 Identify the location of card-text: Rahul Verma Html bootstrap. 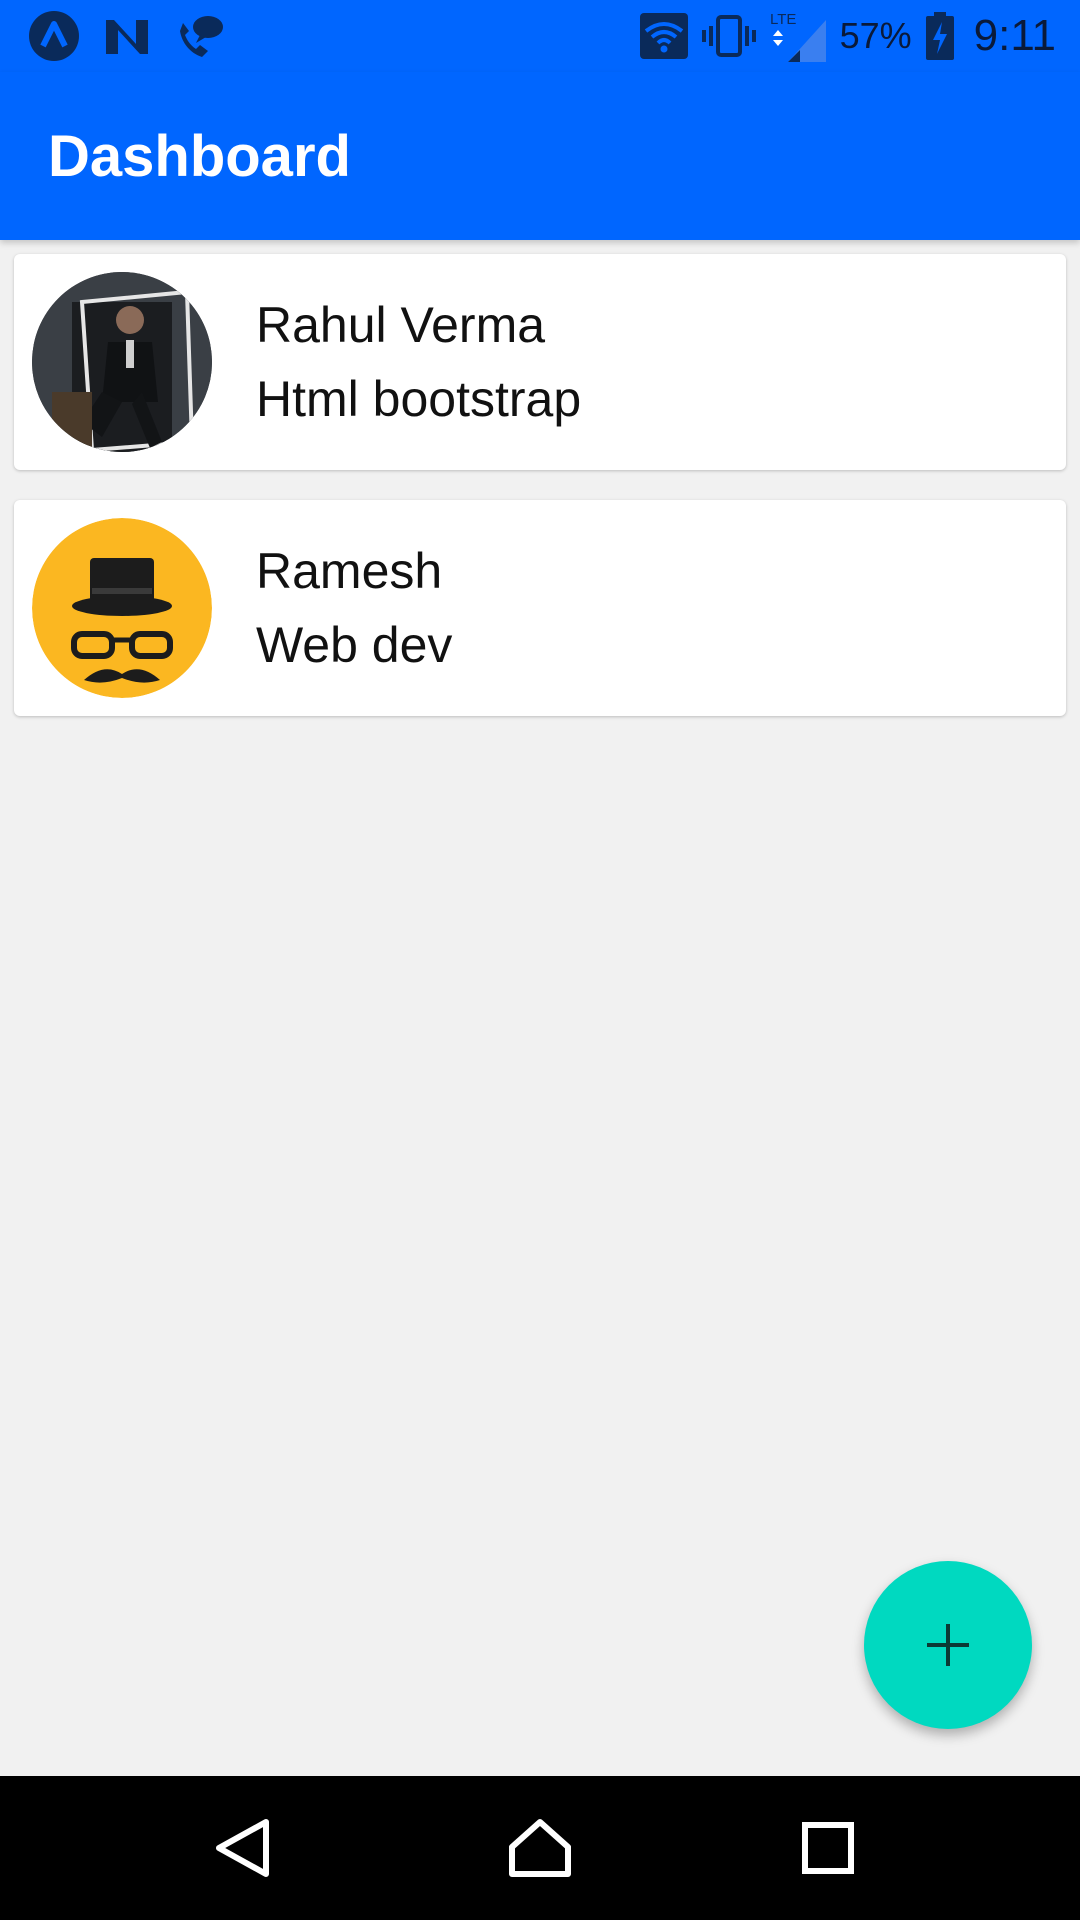
(418, 362).